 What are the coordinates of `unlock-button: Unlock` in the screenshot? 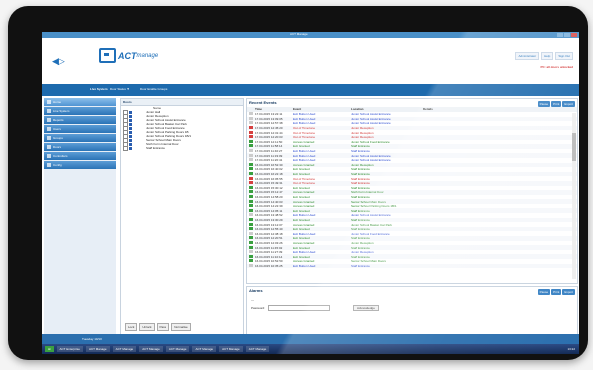 It's located at (147, 327).